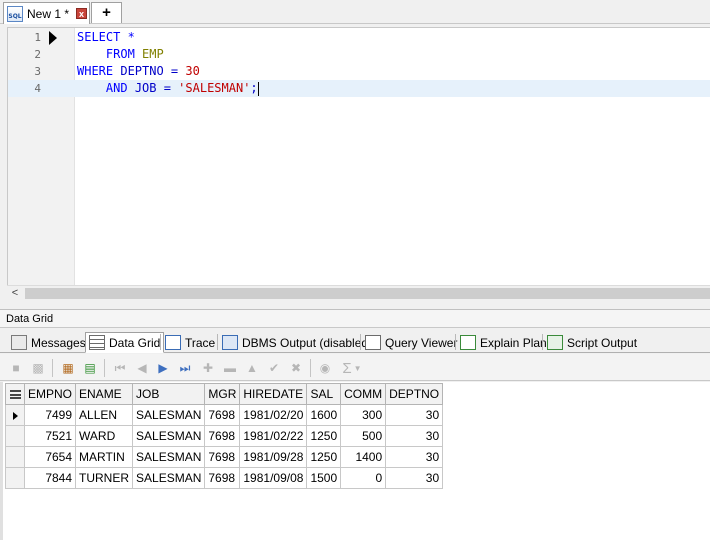 Image resolution: width=710 pixels, height=540 pixels. Describe the element at coordinates (230, 368) in the screenshot. I see `delete-record-icon: ▬` at that location.